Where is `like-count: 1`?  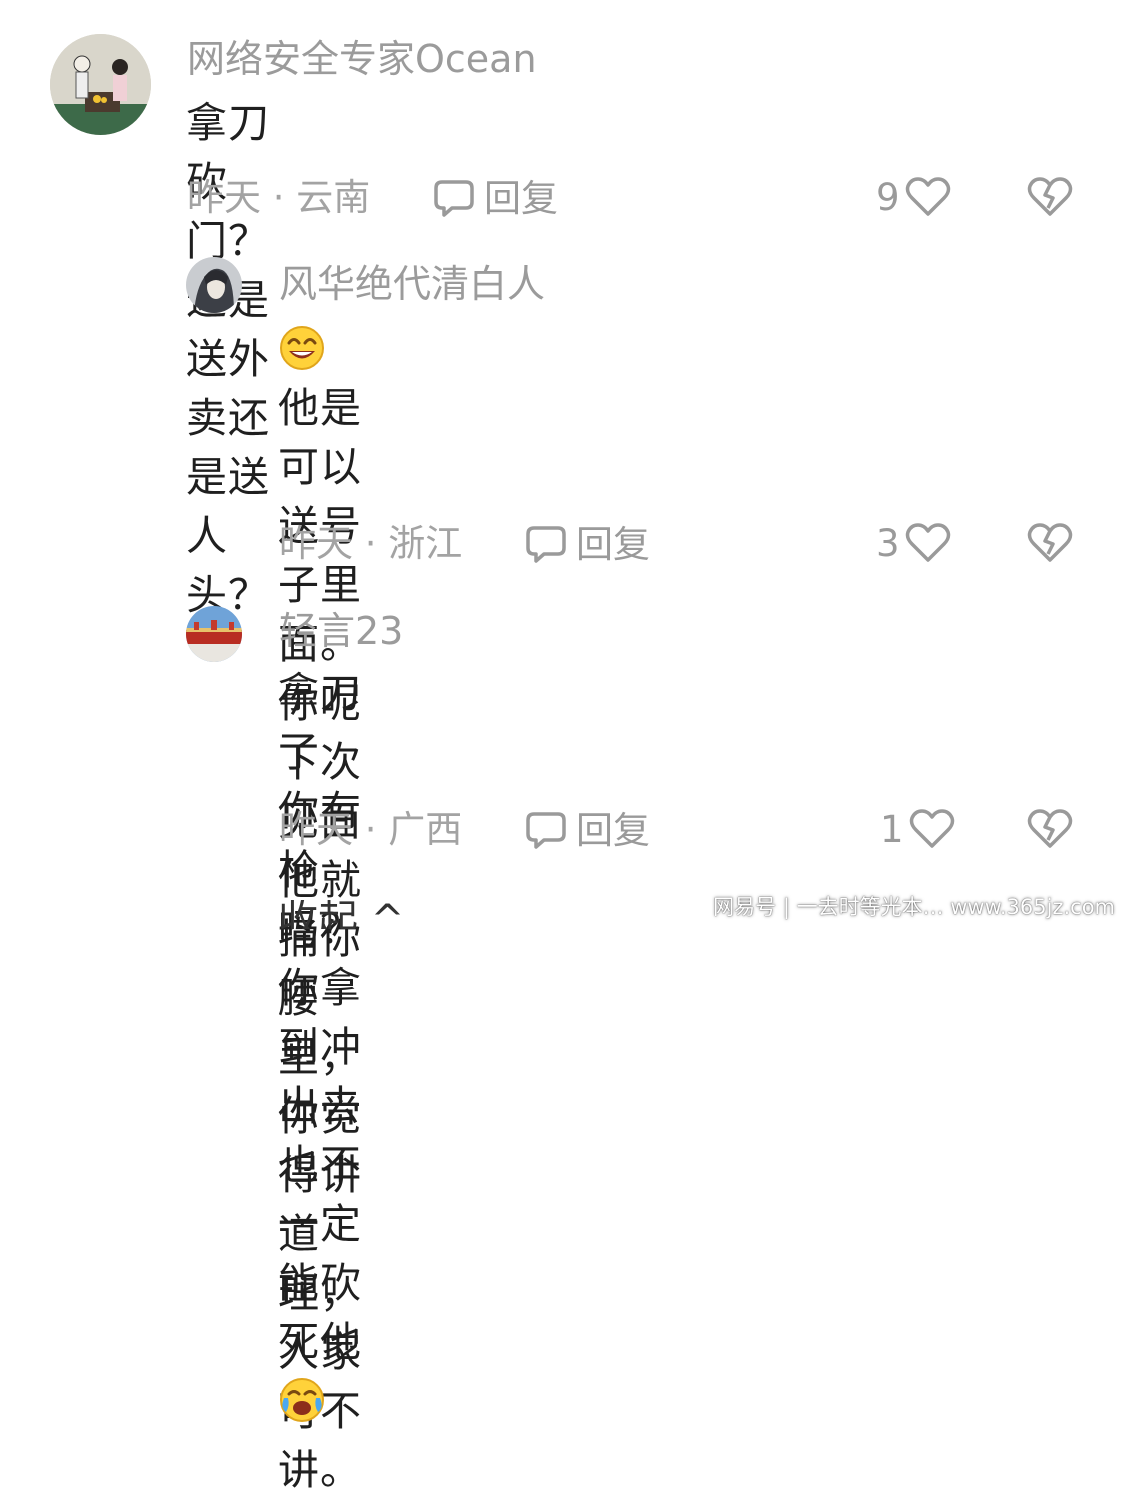
like-count: 1 is located at coordinates (892, 829).